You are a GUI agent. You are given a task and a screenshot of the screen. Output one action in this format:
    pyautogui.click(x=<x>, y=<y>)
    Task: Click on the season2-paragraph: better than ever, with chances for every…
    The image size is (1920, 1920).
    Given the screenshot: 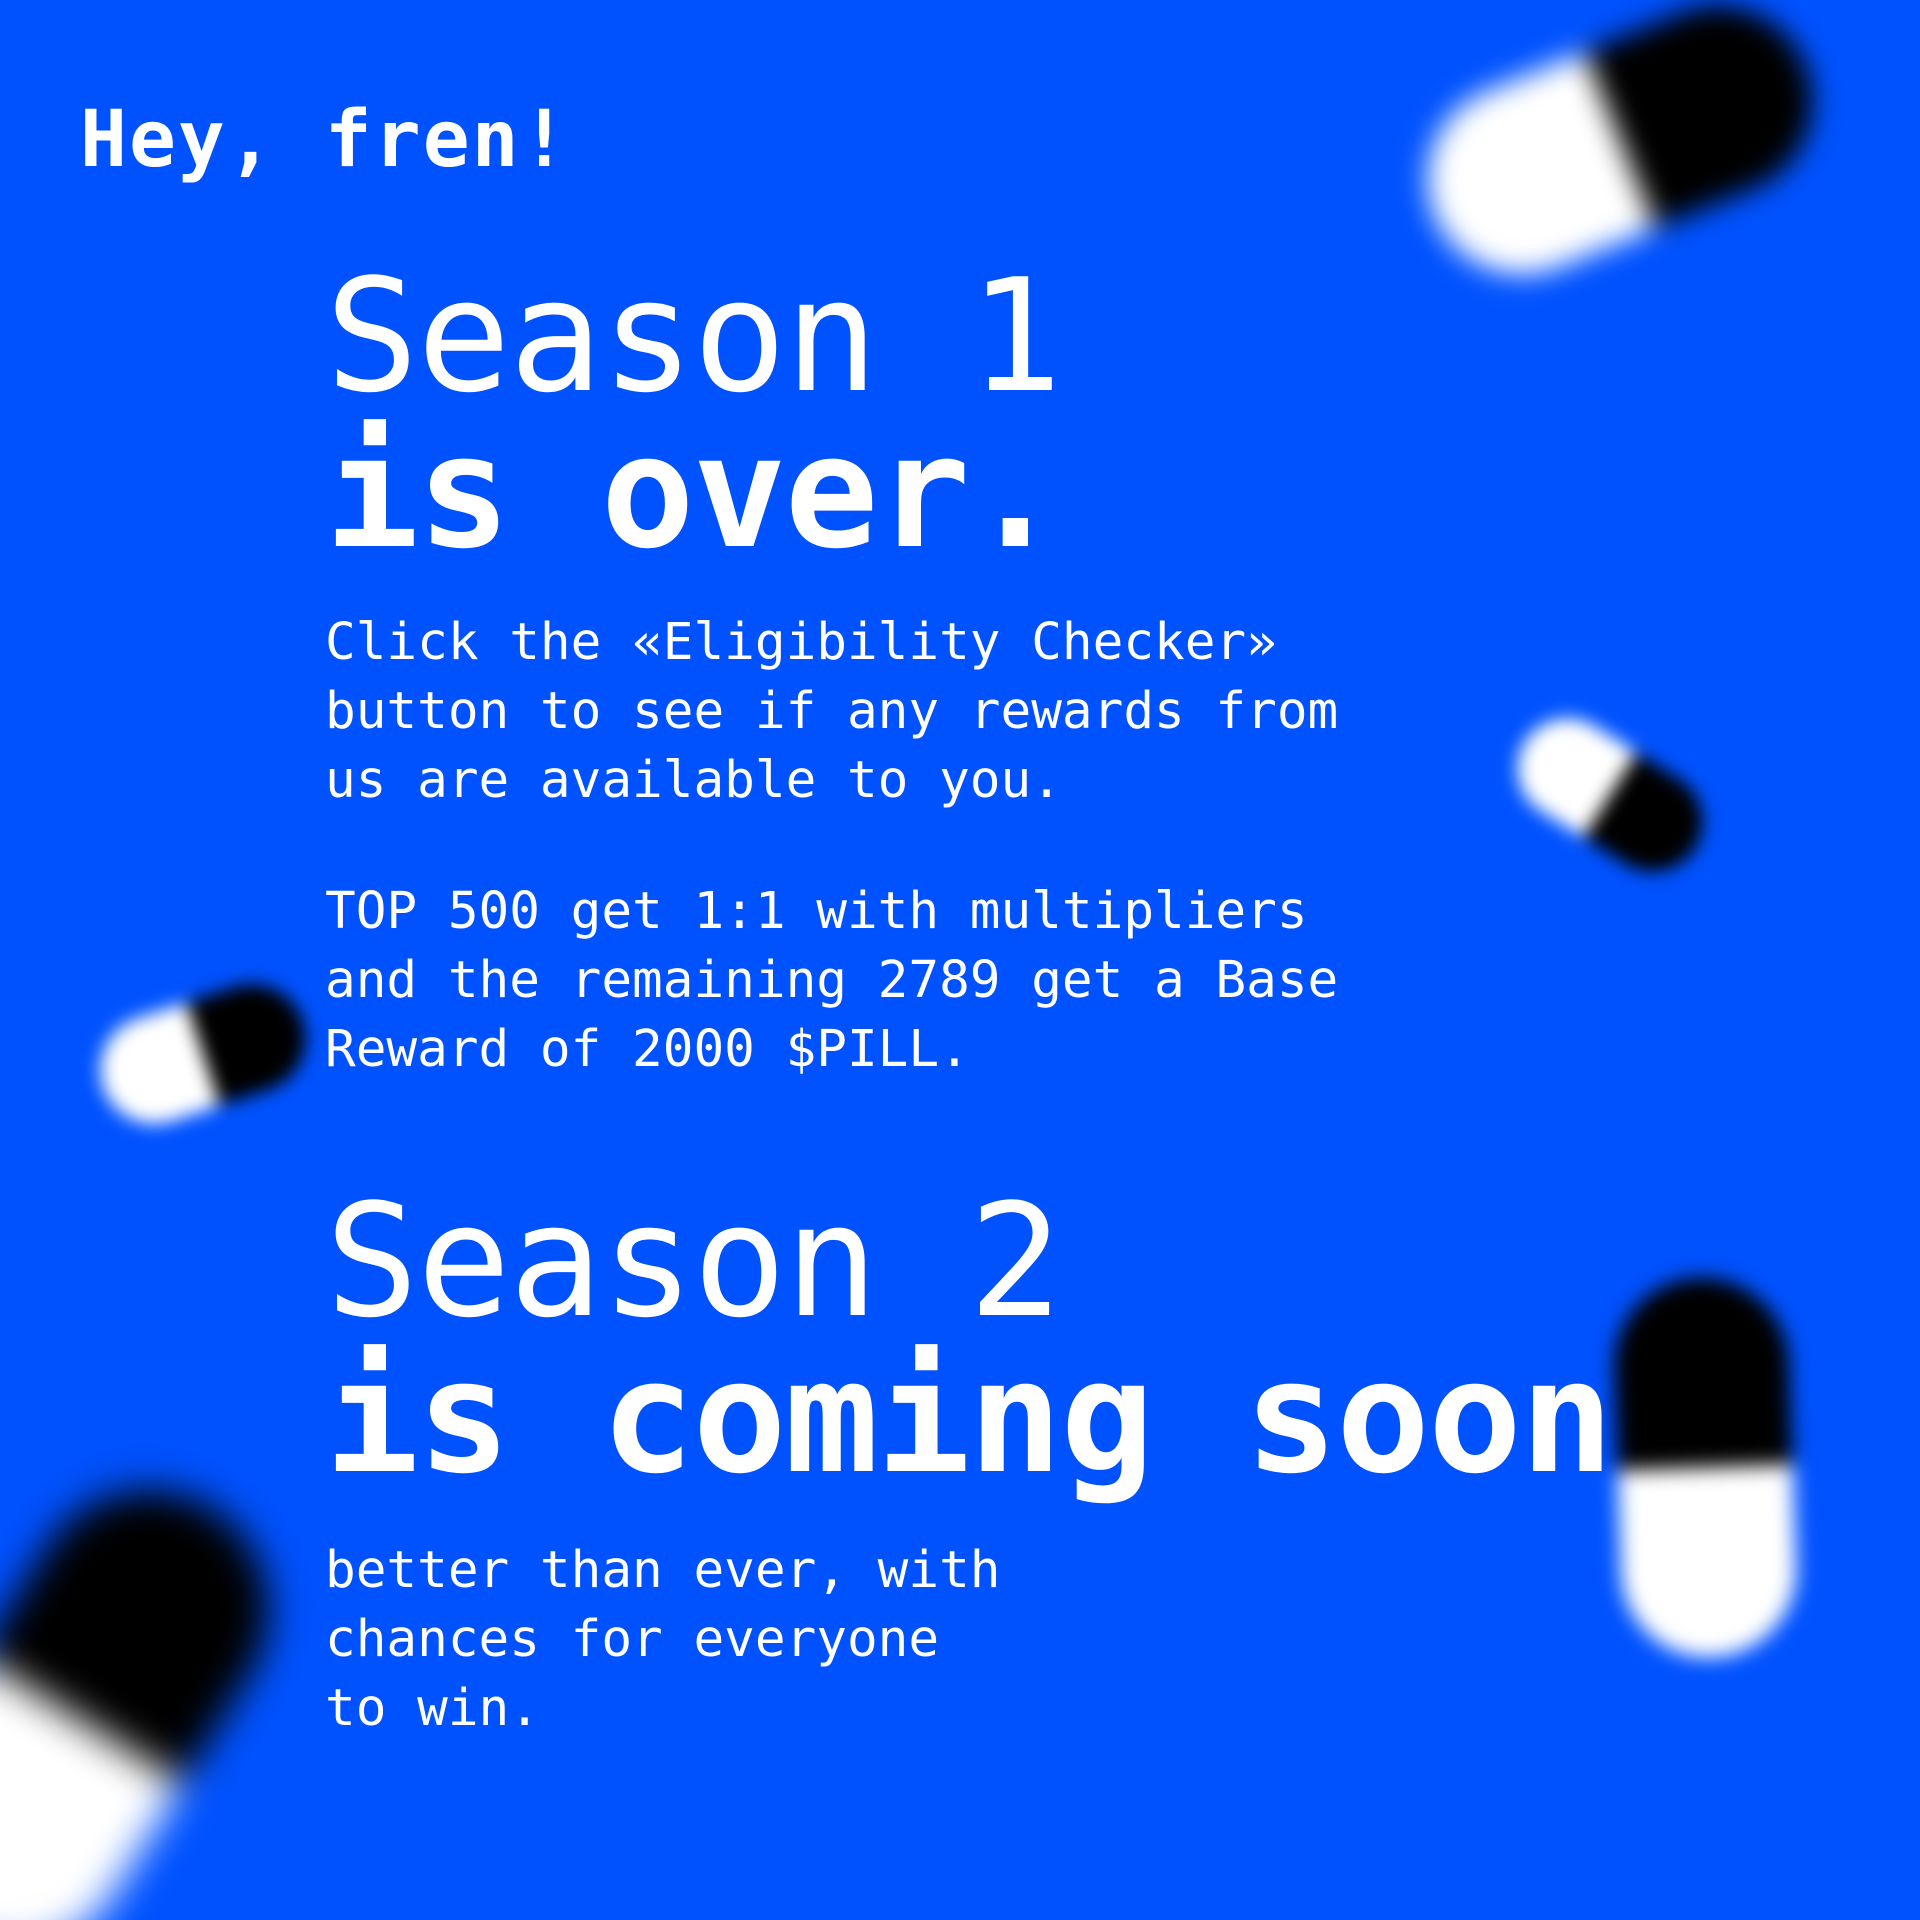 What is the action you would take?
    pyautogui.click(x=663, y=1639)
    